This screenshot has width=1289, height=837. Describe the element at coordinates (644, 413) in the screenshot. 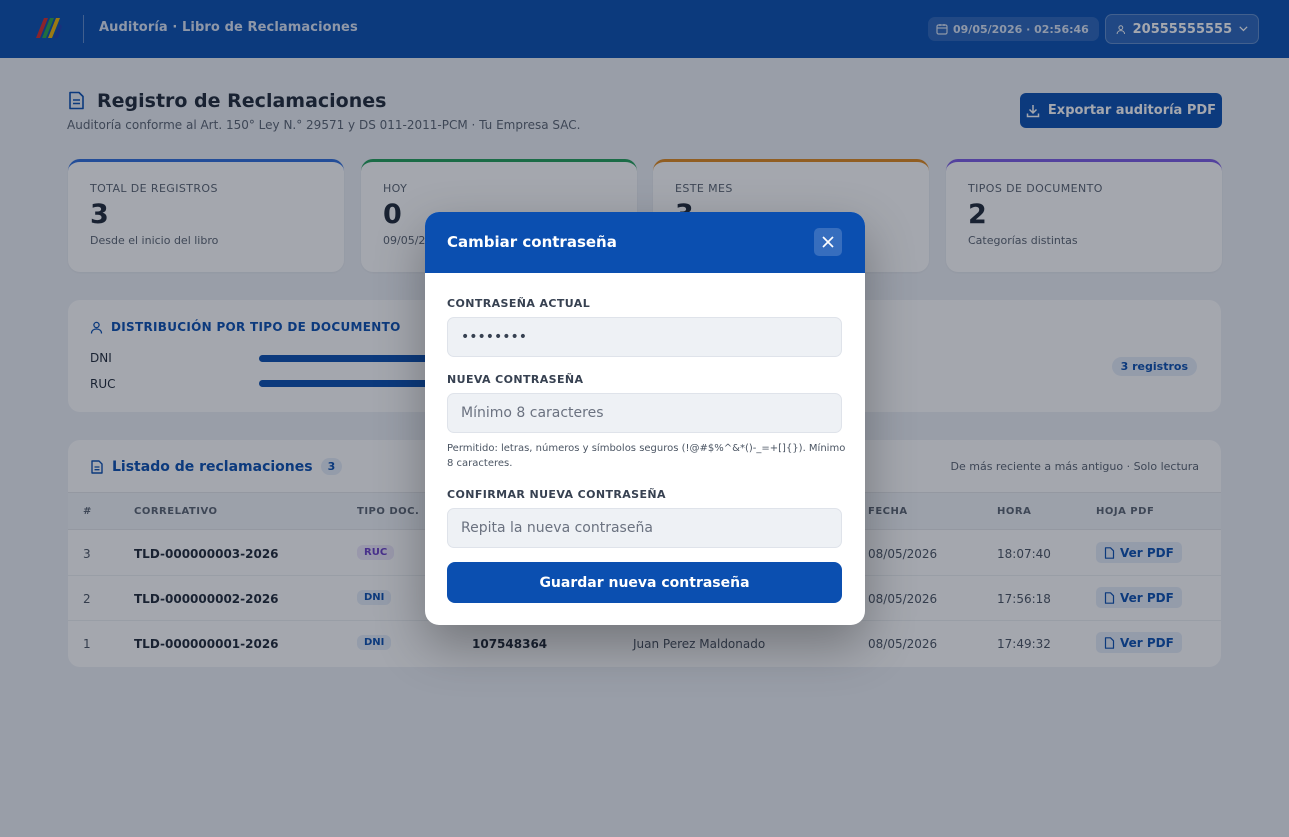

I see `new-password-field` at that location.